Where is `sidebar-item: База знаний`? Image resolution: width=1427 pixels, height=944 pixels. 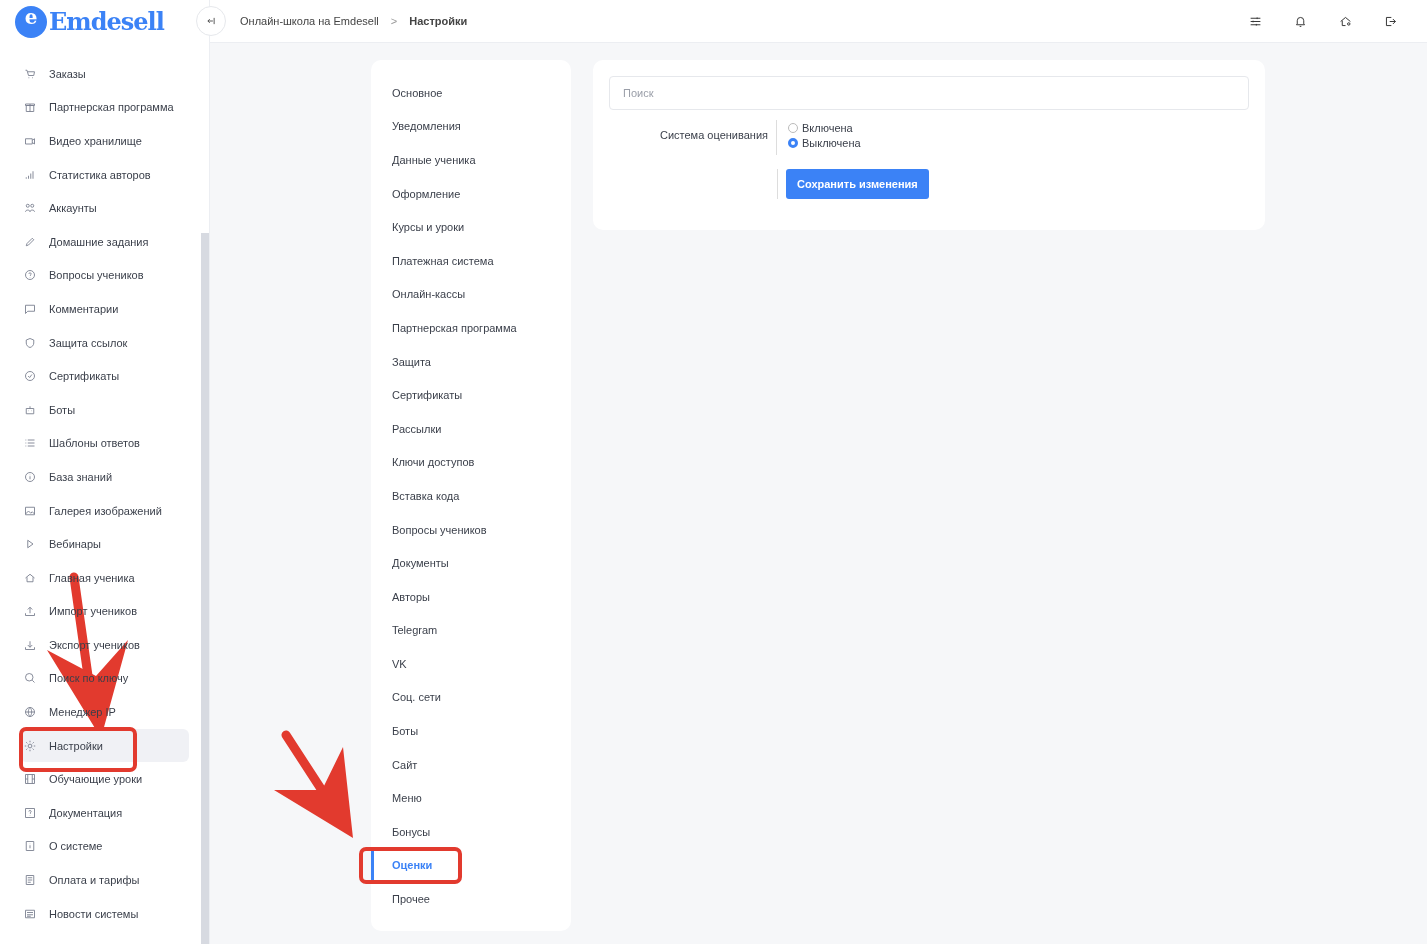 sidebar-item: База знаний is located at coordinates (104, 477).